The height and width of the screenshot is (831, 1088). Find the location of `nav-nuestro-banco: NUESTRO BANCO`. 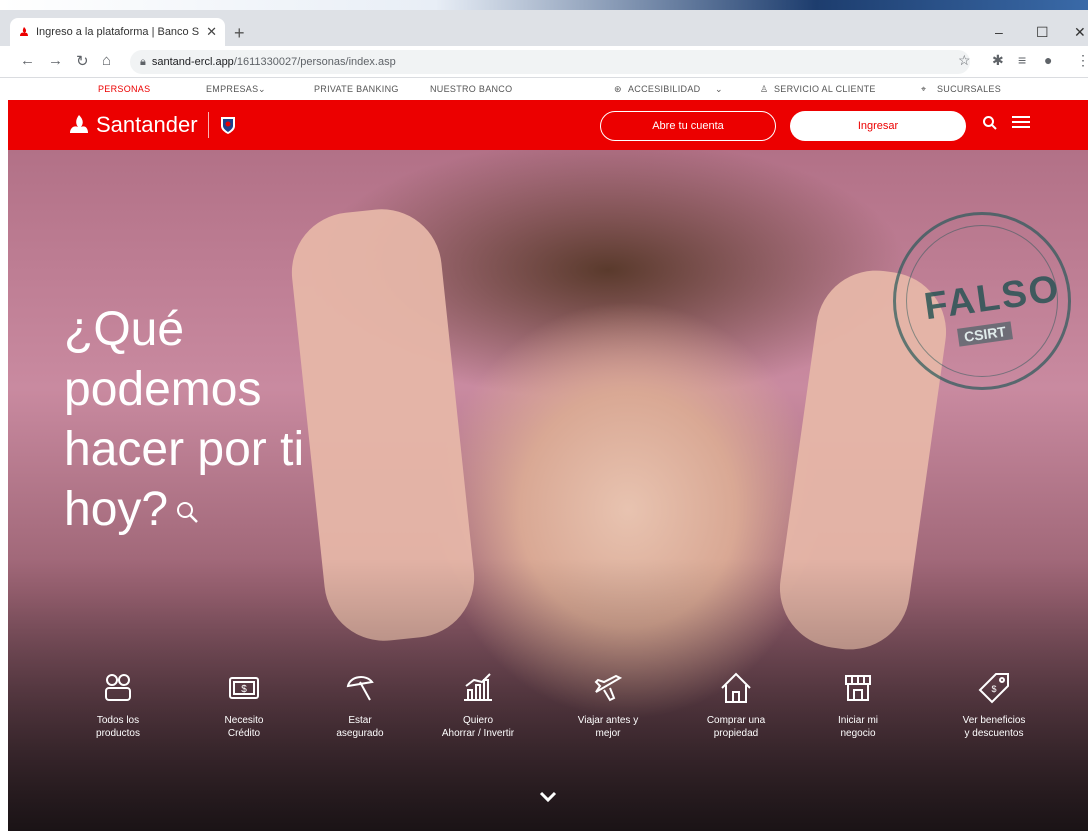

nav-nuestro-banco: NUESTRO BANCO is located at coordinates (471, 89).